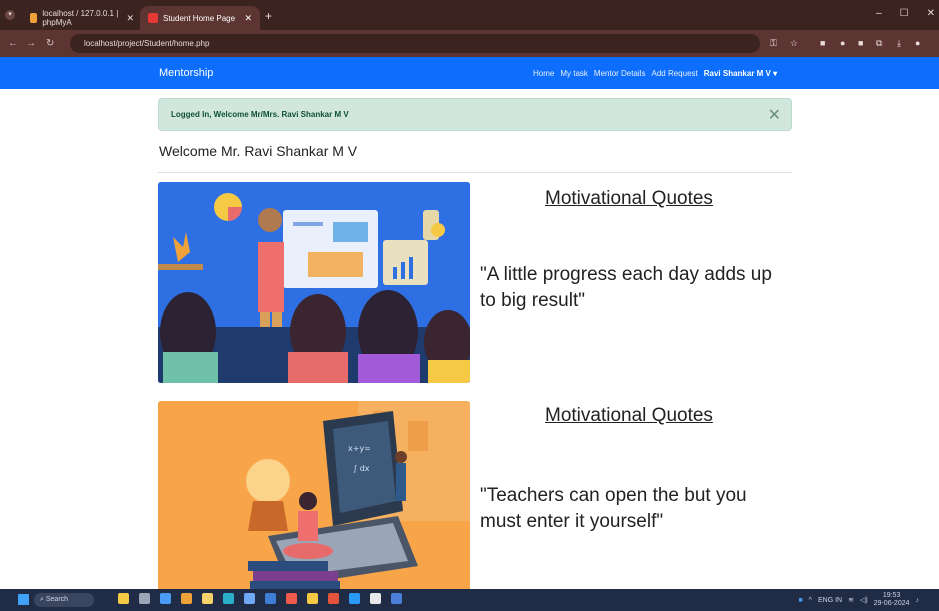 This screenshot has width=939, height=611. What do you see at coordinates (899, 43) in the screenshot?
I see `download-icon: ⤓` at bounding box center [899, 43].